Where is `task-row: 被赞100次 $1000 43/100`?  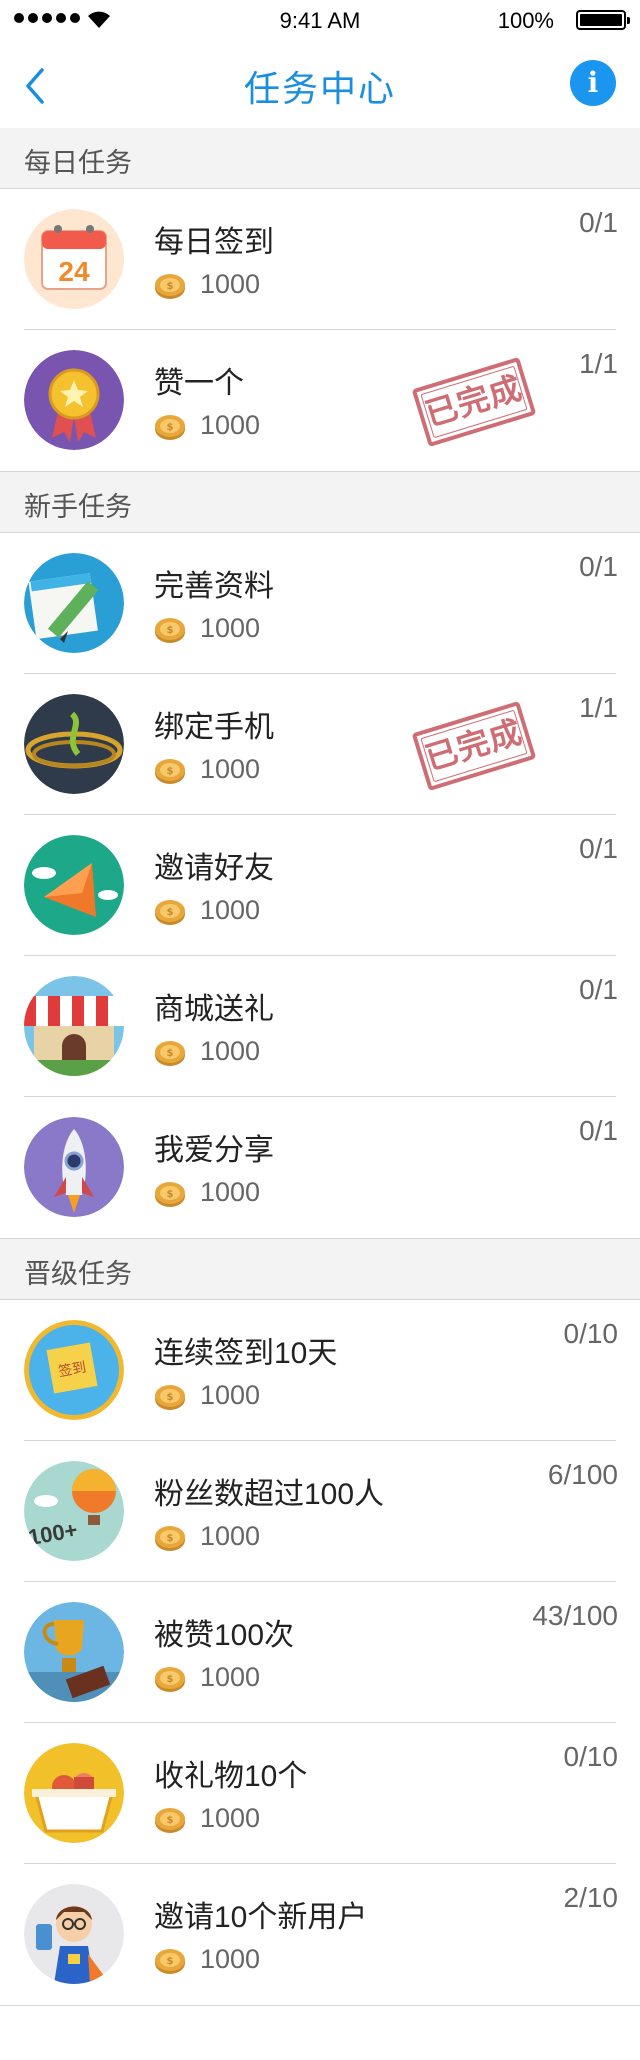 task-row: 被赞100次 $1000 43/100 is located at coordinates (320, 1652).